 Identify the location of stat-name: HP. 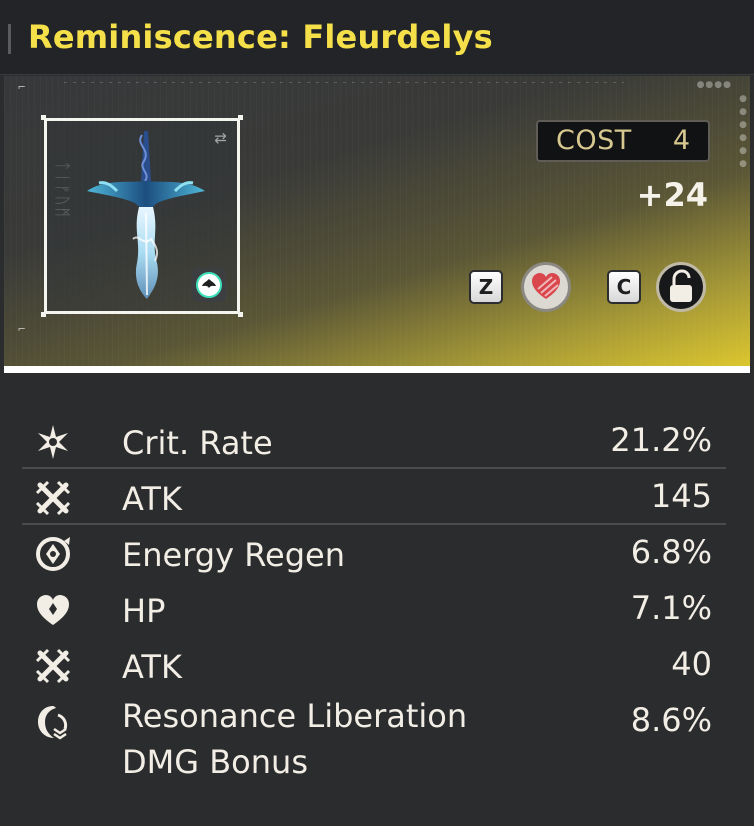
(144, 611).